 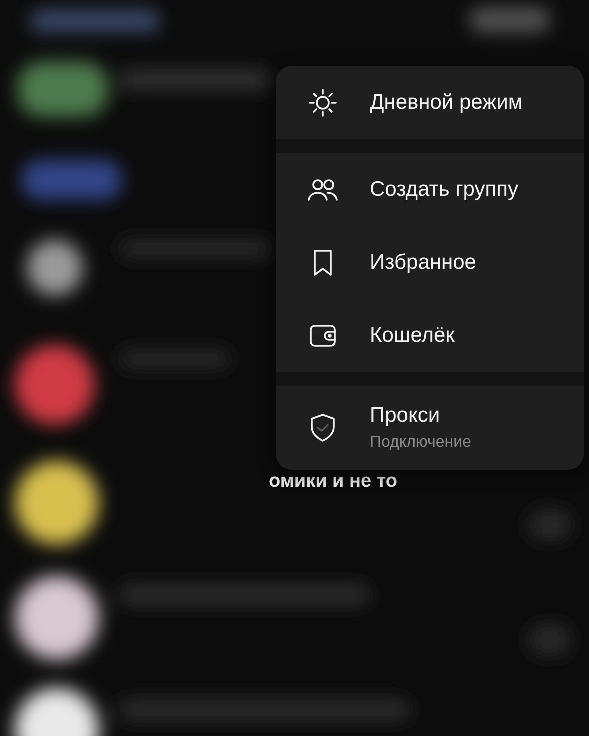 What do you see at coordinates (421, 443) in the screenshot?
I see `menu-item-subtitle: Подключение` at bounding box center [421, 443].